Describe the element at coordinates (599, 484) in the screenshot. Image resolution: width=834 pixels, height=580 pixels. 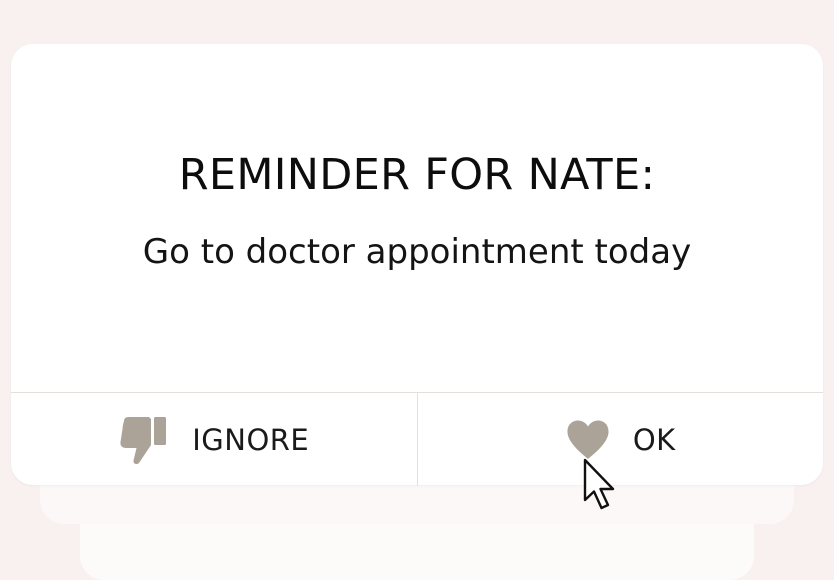
I see `mouse-cursor-icon` at that location.